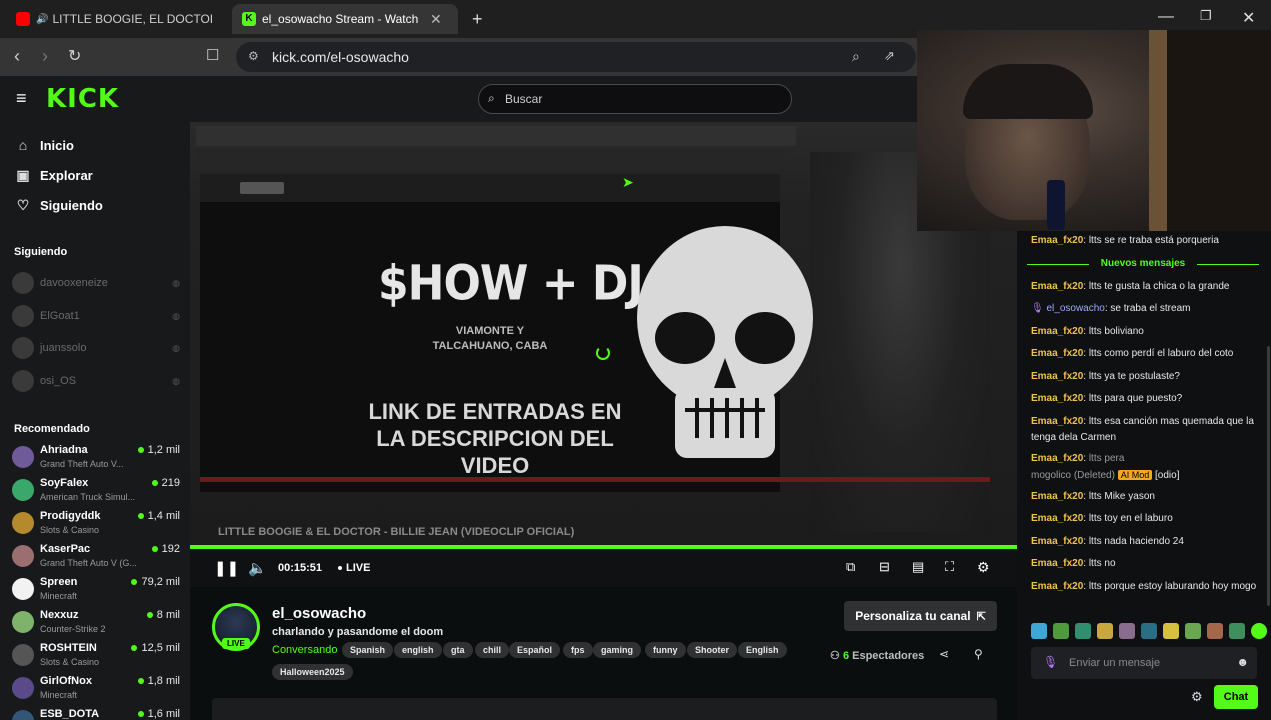 The image size is (1271, 720). I want to click on recommended-channel: GirlOfNox Minecraft 1,8 mil, so click(96, 690).